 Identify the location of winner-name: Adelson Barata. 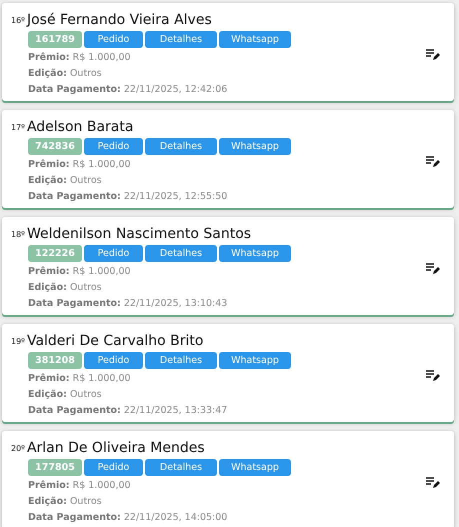
(80, 127).